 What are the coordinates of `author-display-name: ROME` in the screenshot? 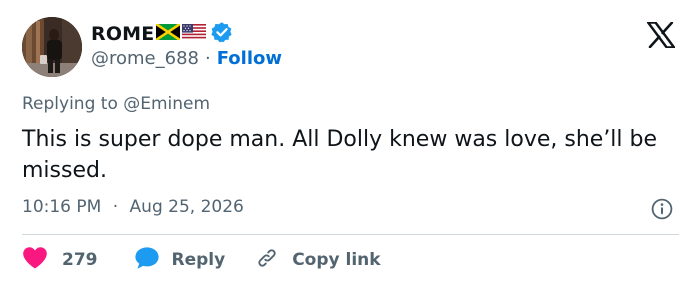 It's located at (122, 34).